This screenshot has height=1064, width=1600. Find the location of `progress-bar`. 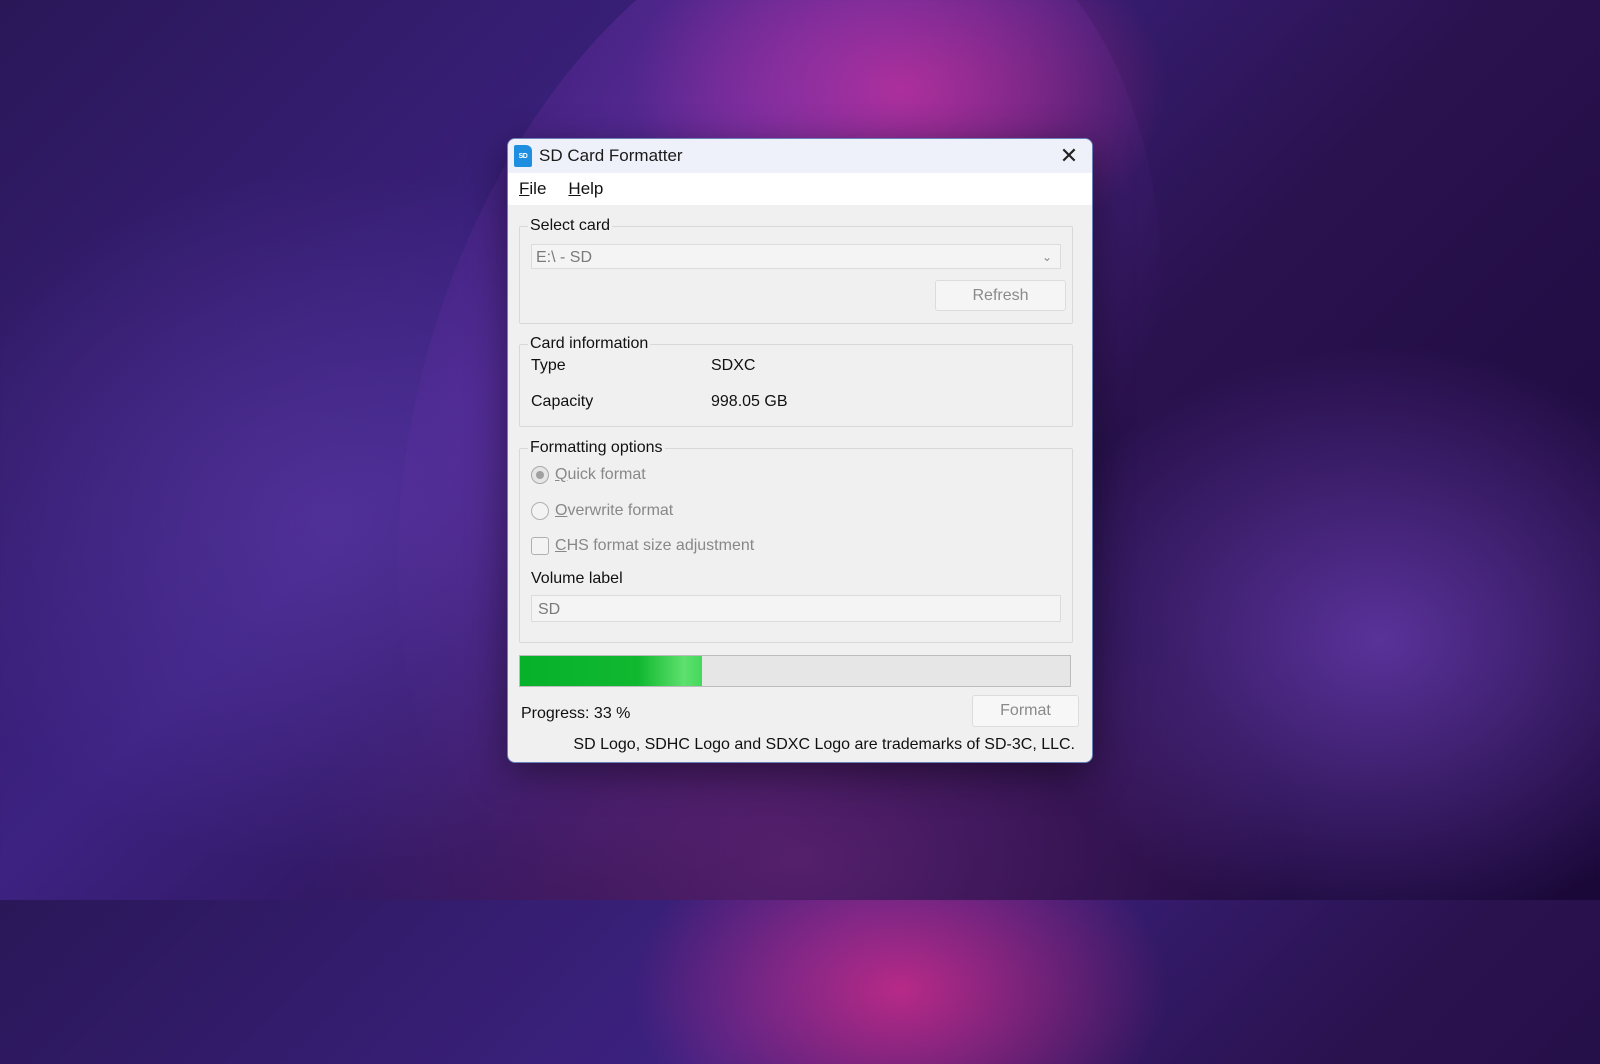

progress-bar is located at coordinates (795, 671).